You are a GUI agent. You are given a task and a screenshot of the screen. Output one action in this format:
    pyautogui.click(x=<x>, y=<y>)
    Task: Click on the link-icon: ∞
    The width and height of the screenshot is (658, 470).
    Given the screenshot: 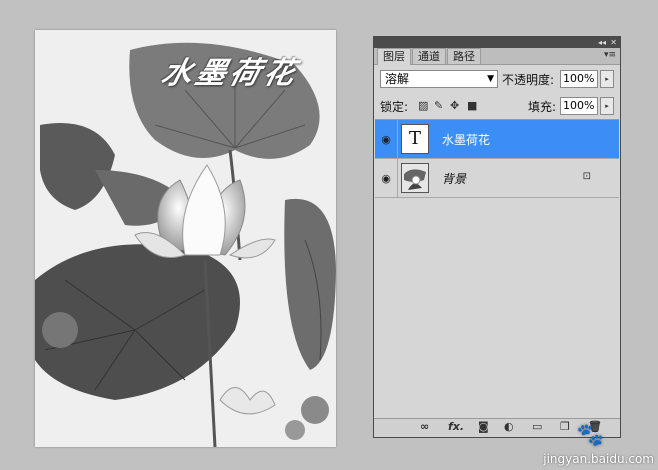 What is the action you would take?
    pyautogui.click(x=424, y=426)
    